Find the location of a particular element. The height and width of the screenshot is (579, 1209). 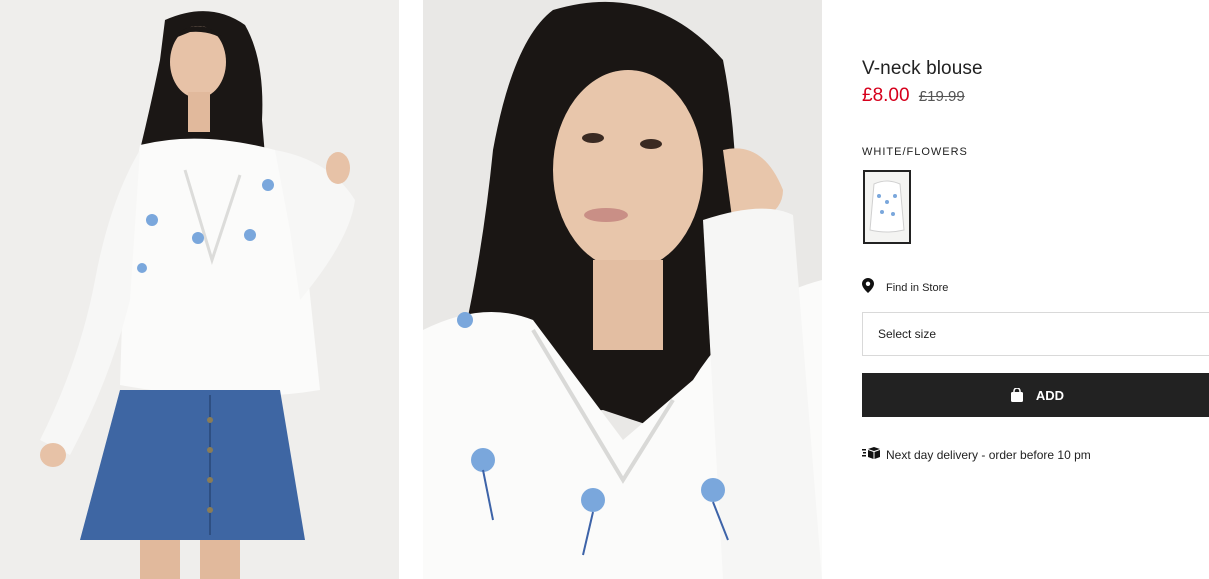

sale-price: £8.00 is located at coordinates (886, 95).